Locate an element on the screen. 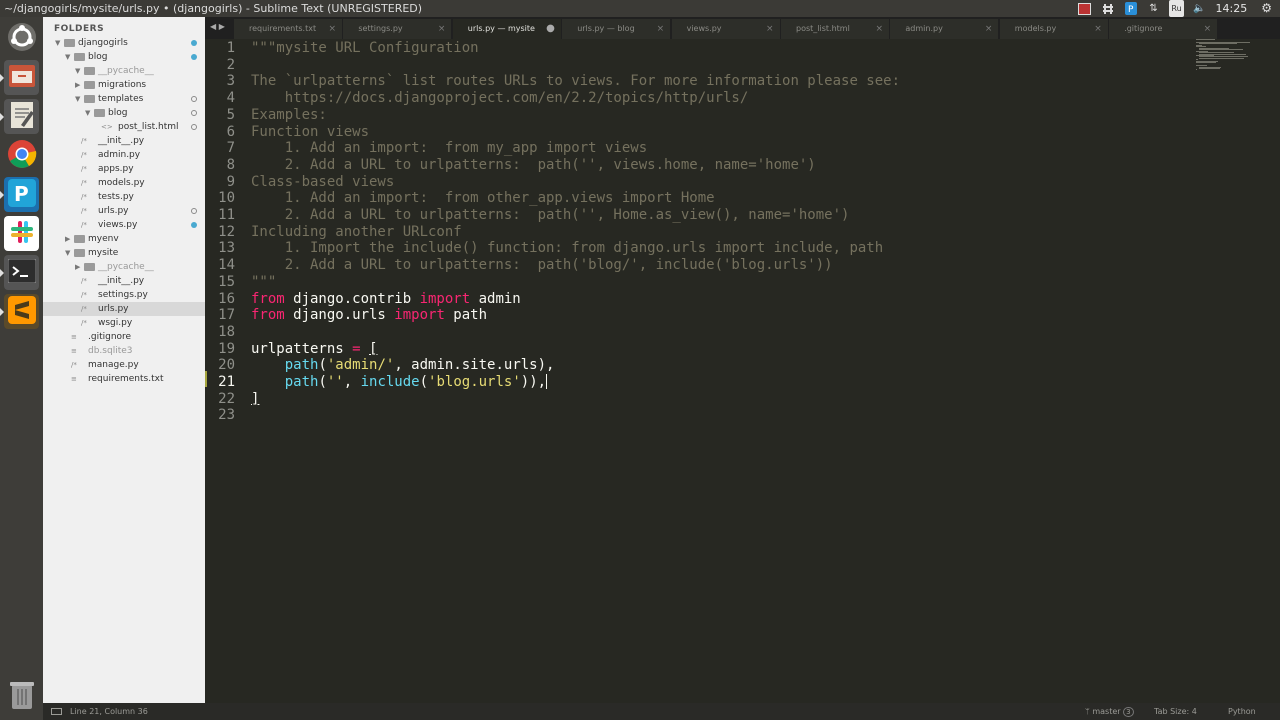  text-editor-button is located at coordinates (19, 116).